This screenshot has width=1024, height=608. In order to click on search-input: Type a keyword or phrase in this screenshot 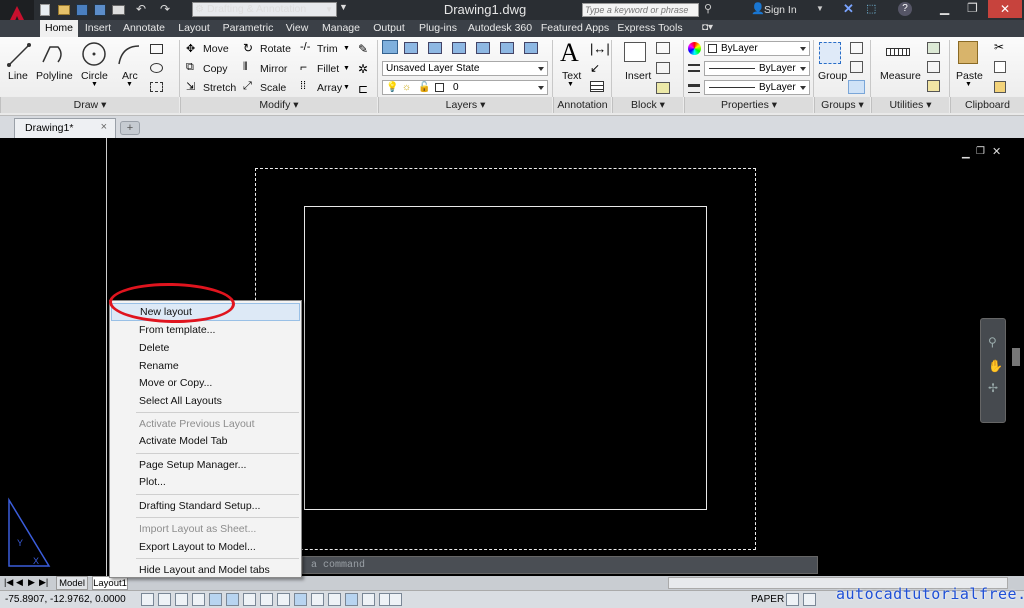, I will do `click(640, 10)`.